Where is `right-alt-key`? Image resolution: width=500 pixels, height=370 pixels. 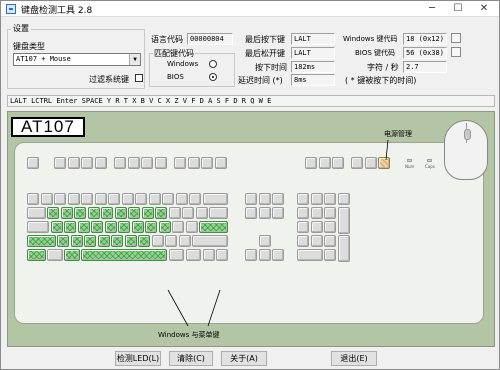
right-alt-key is located at coordinates (176, 255).